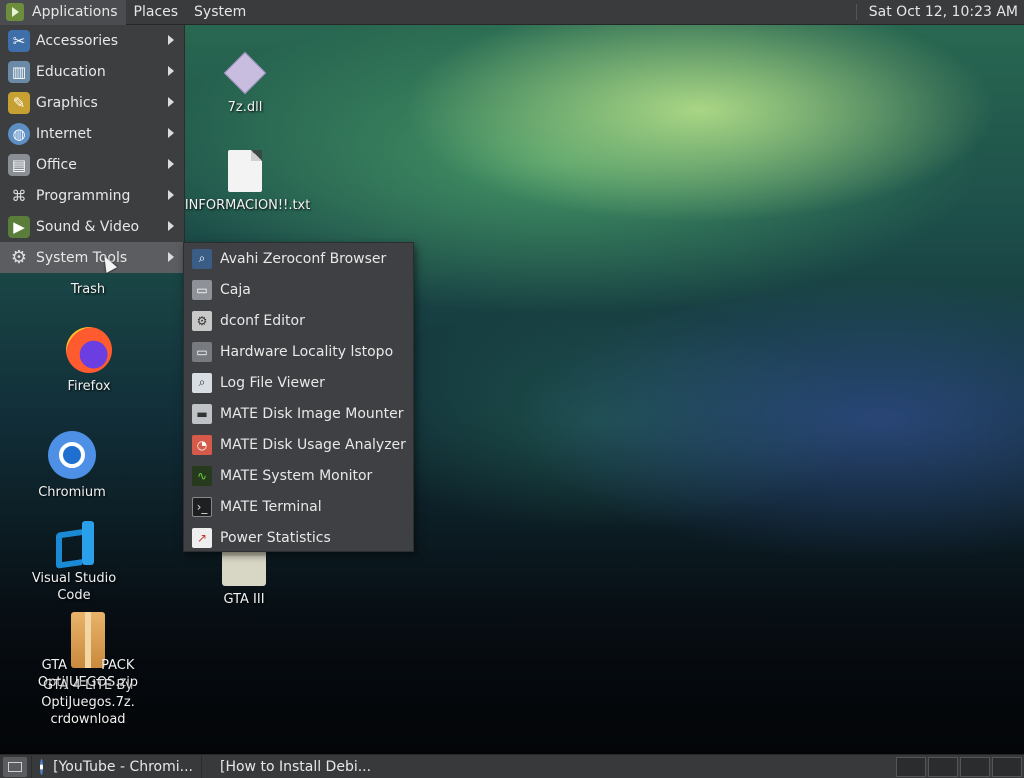 The image size is (1024, 778). What do you see at coordinates (88, 719) in the screenshot?
I see `gta4-lite-label-line3: crdownload` at bounding box center [88, 719].